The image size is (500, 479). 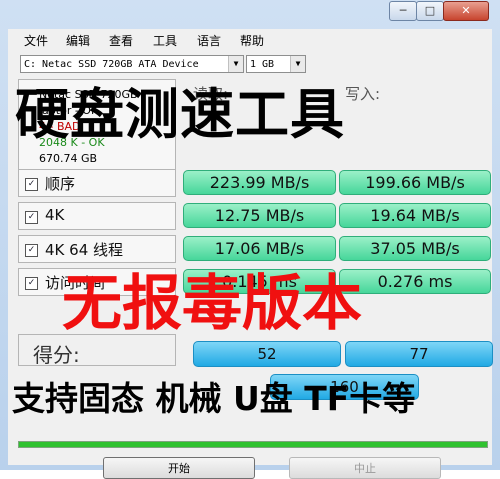 I want to click on menu-edit: 编辑, so click(x=78, y=40).